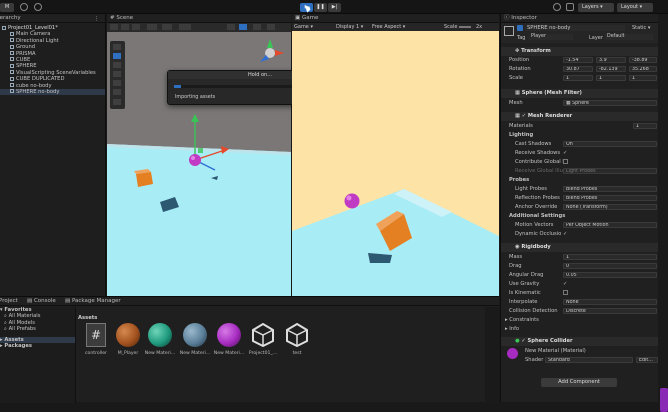 The width and height of the screenshot is (668, 412). Describe the element at coordinates (199, 18) in the screenshot. I see `tab-scene: # Scene` at that location.